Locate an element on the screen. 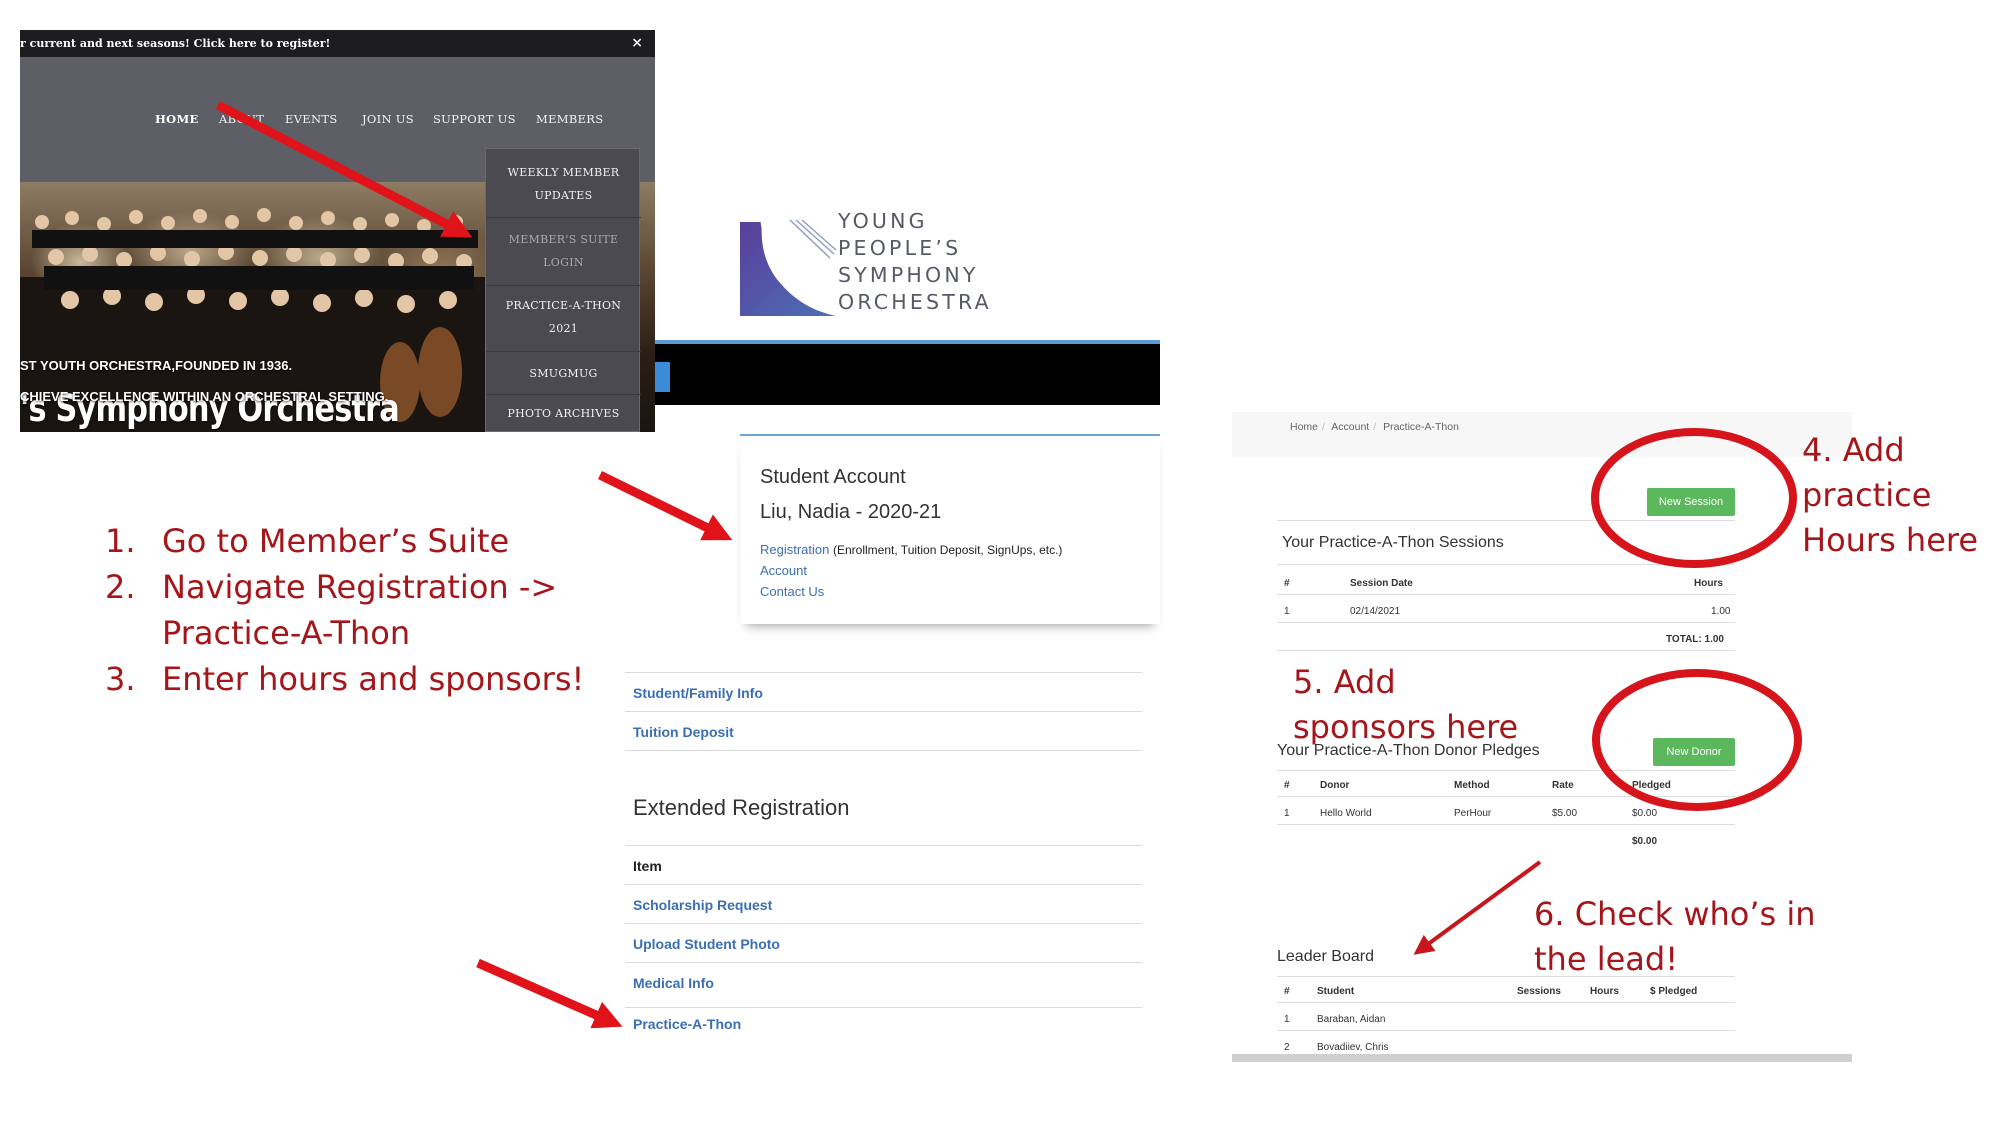 Image resolution: width=2000 pixels, height=1125 pixels. step-number: 2. is located at coordinates (120, 587).